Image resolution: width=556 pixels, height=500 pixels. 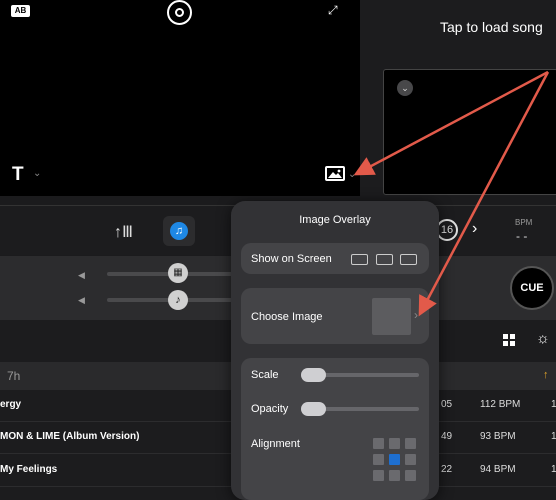 I want to click on image-thumbnail, so click(x=391, y=316).